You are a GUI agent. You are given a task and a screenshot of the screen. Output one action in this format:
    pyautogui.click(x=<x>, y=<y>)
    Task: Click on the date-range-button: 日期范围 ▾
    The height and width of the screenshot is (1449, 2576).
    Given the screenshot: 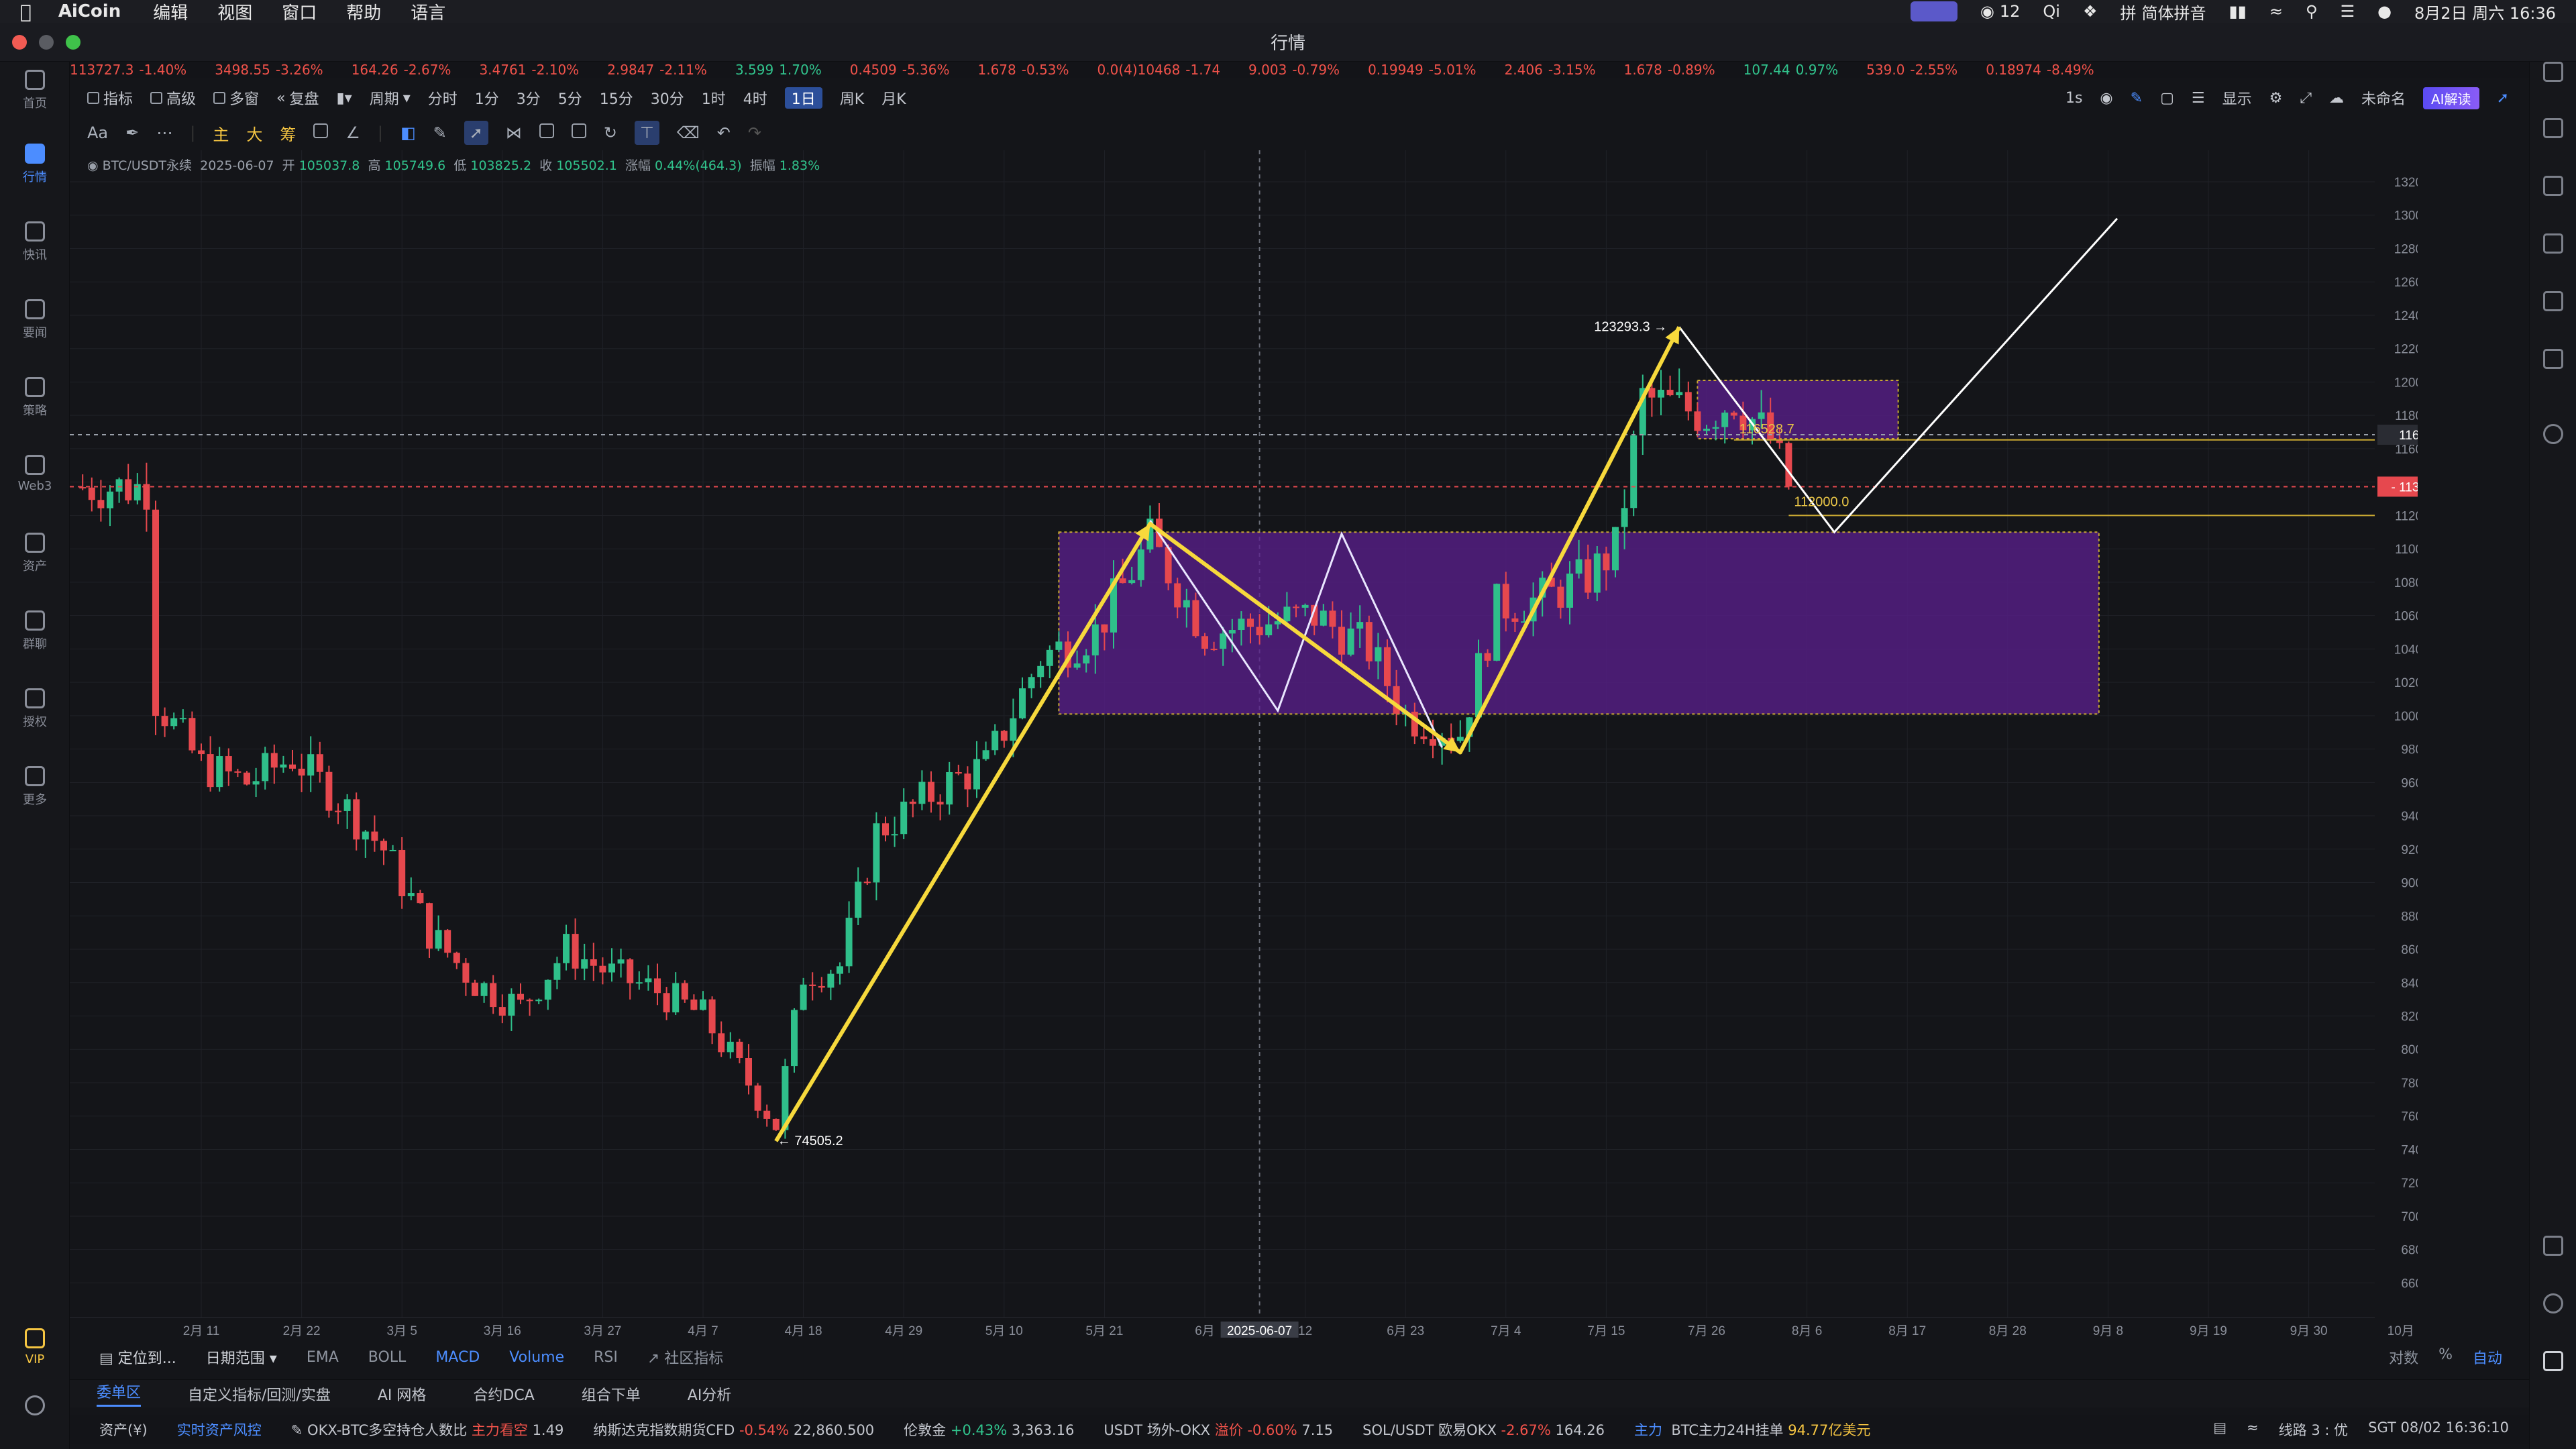 What is the action you would take?
    pyautogui.click(x=241, y=1357)
    